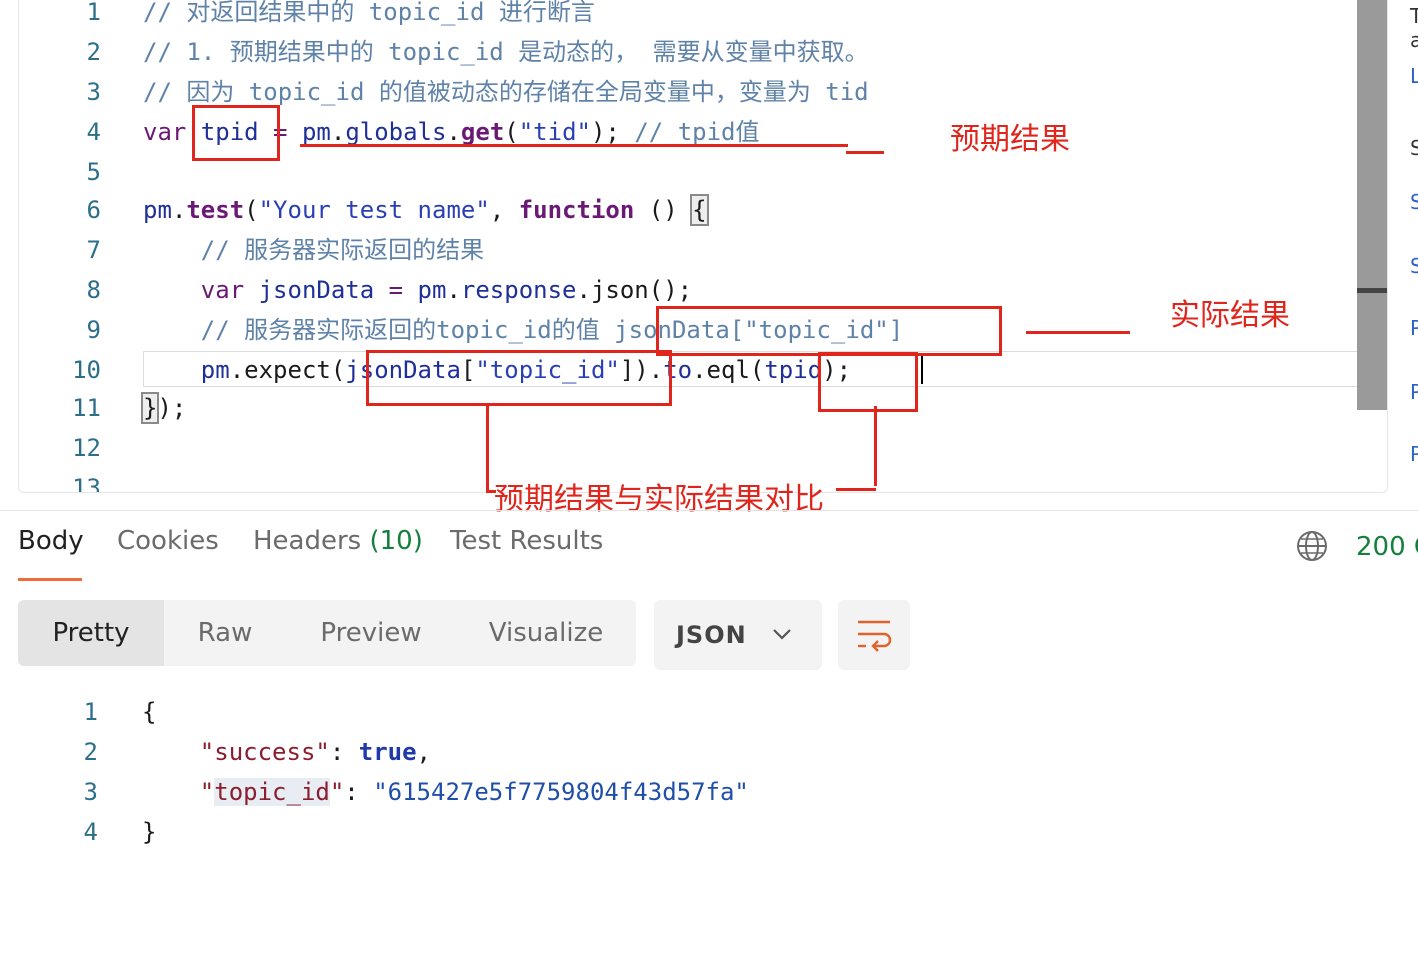 The width and height of the screenshot is (1418, 972). I want to click on annotation-compare-label: 预期结果与实际结果对比, so click(659, 499).